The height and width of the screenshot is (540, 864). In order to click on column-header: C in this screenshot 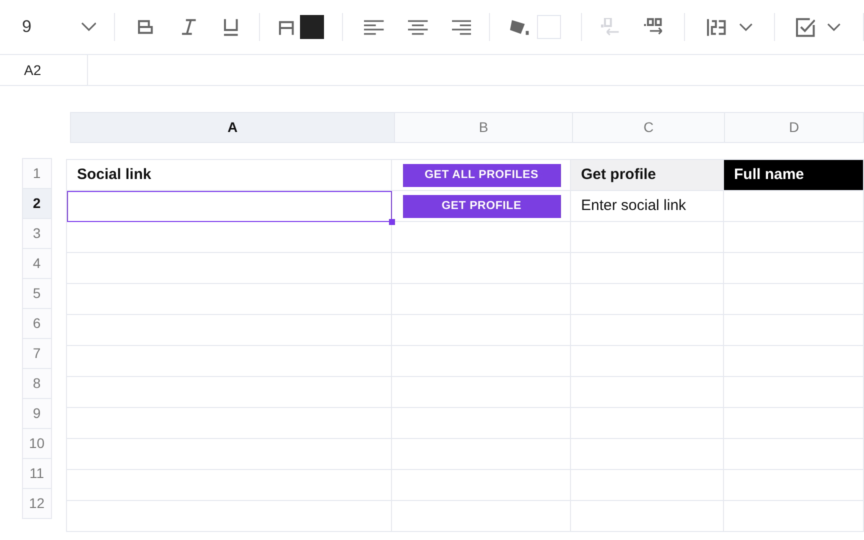, I will do `click(648, 127)`.